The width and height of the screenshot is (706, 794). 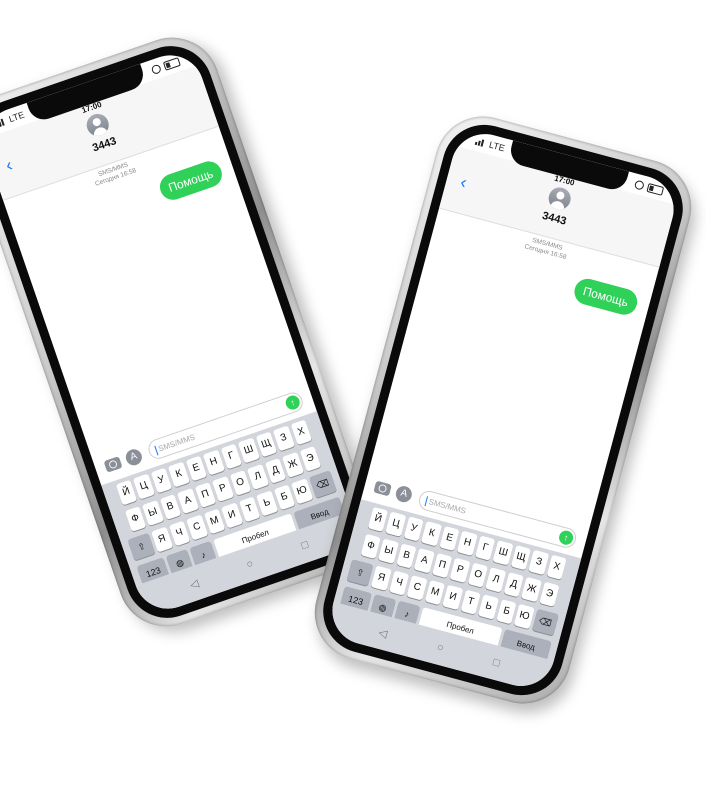 I want to click on key: Я, so click(x=381, y=578).